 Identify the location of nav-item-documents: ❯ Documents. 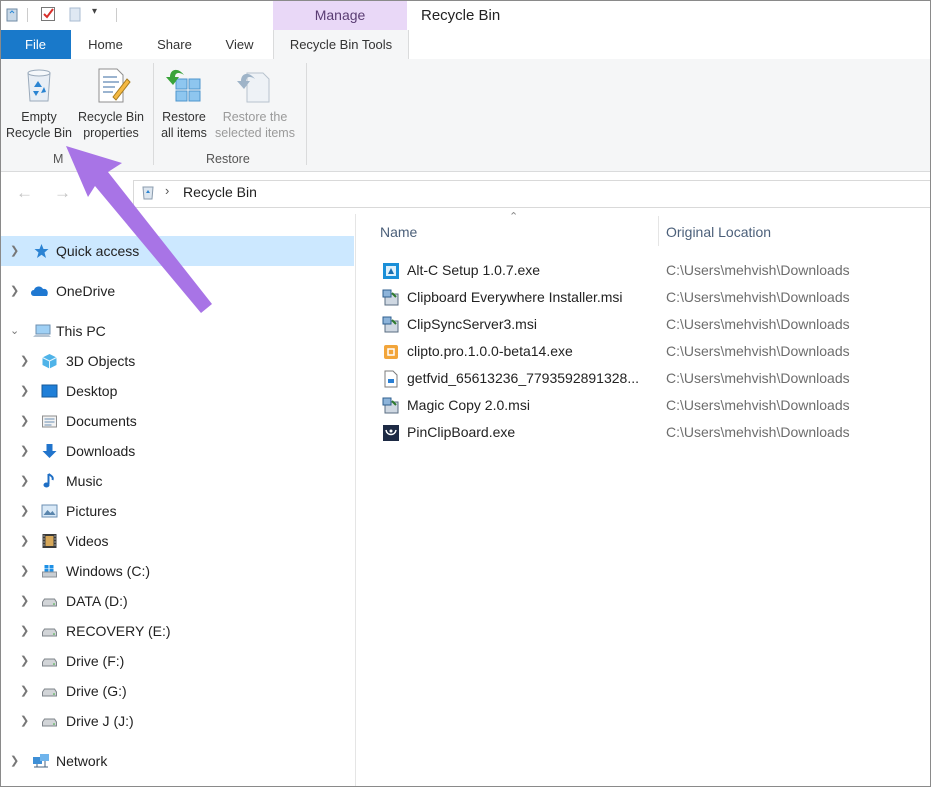
(185, 421).